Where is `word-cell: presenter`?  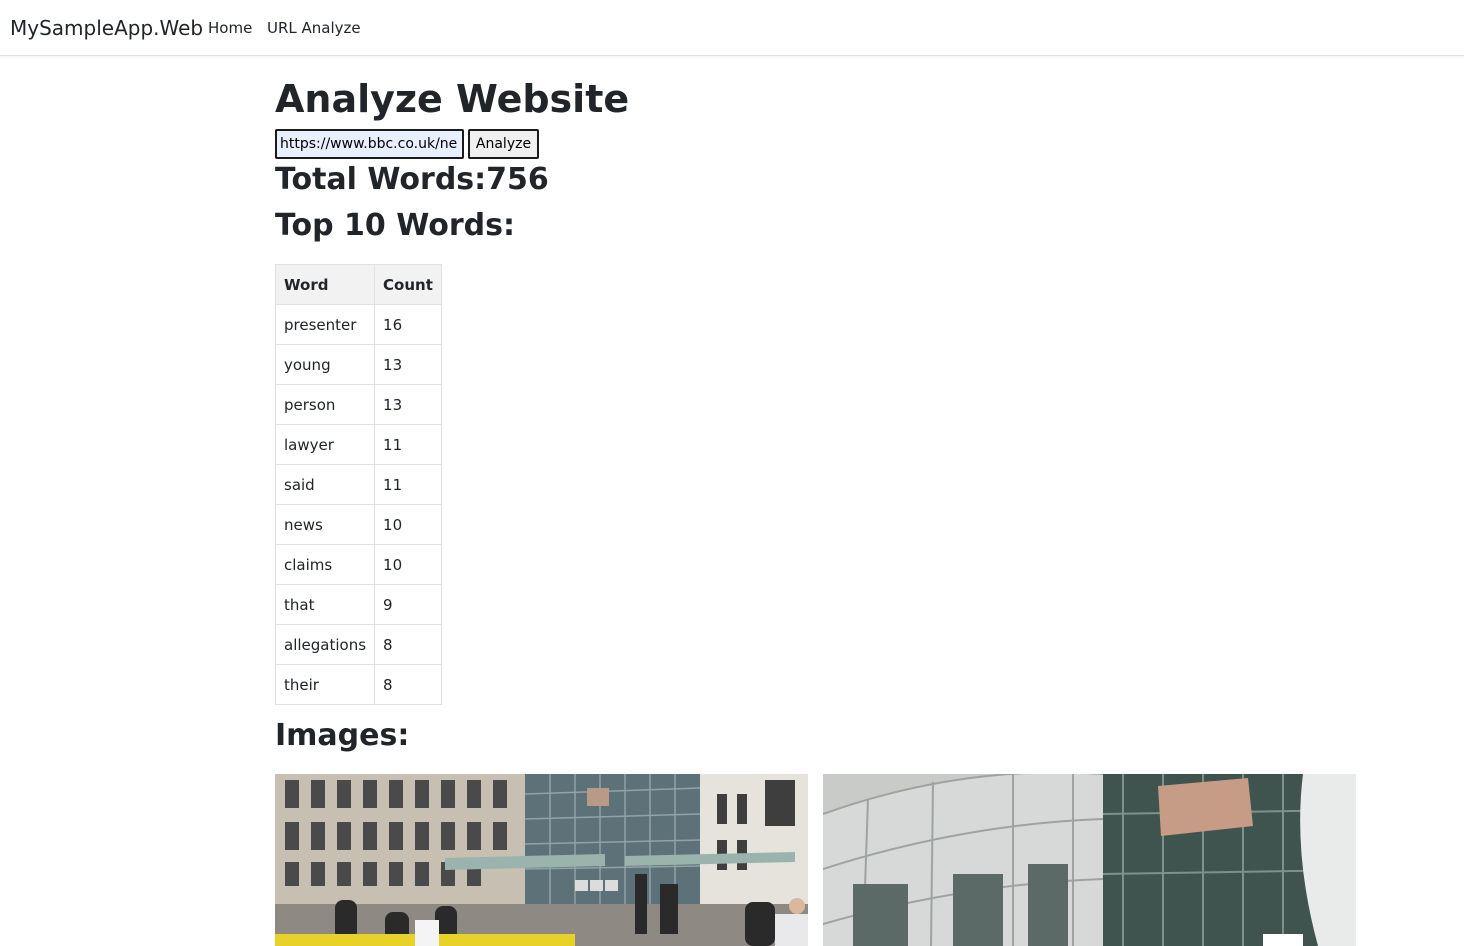
word-cell: presenter is located at coordinates (325, 324).